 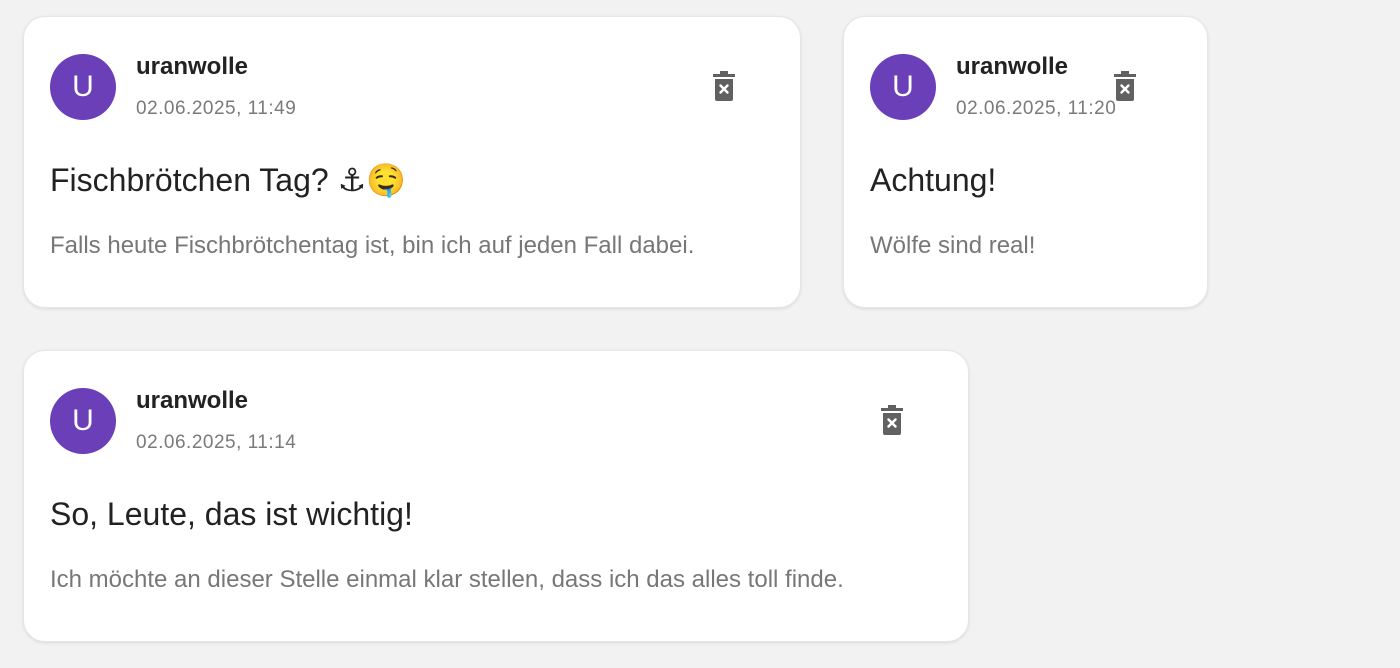 What do you see at coordinates (412, 98) in the screenshot?
I see `post-header: U uranwolle 02.06.2025, 11:49` at bounding box center [412, 98].